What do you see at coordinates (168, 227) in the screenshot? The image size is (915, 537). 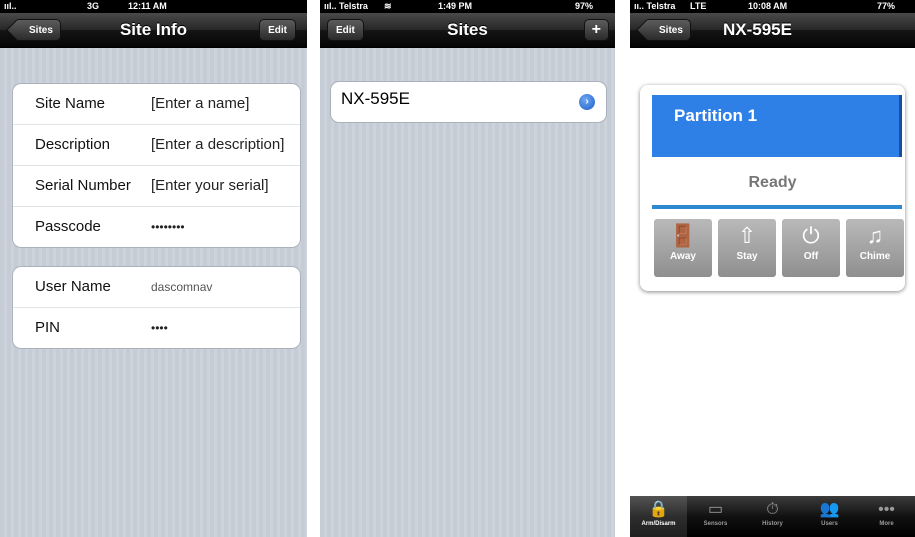 I see `passcode-field: ••••••••` at bounding box center [168, 227].